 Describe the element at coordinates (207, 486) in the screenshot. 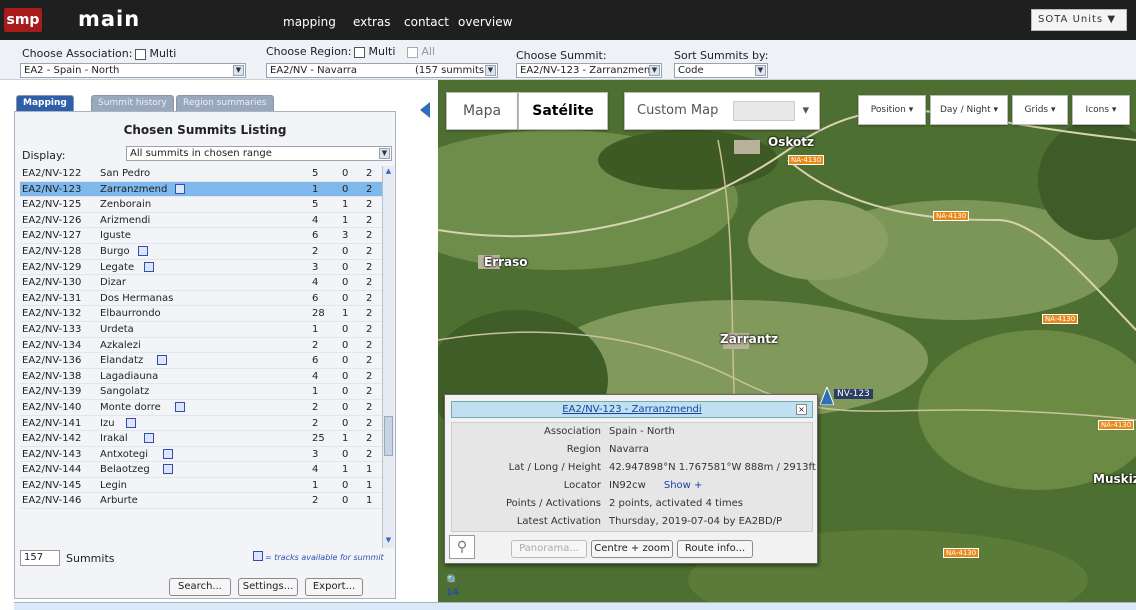

I see `table-row: EA2/NV-145 Legin 1 0 1` at that location.